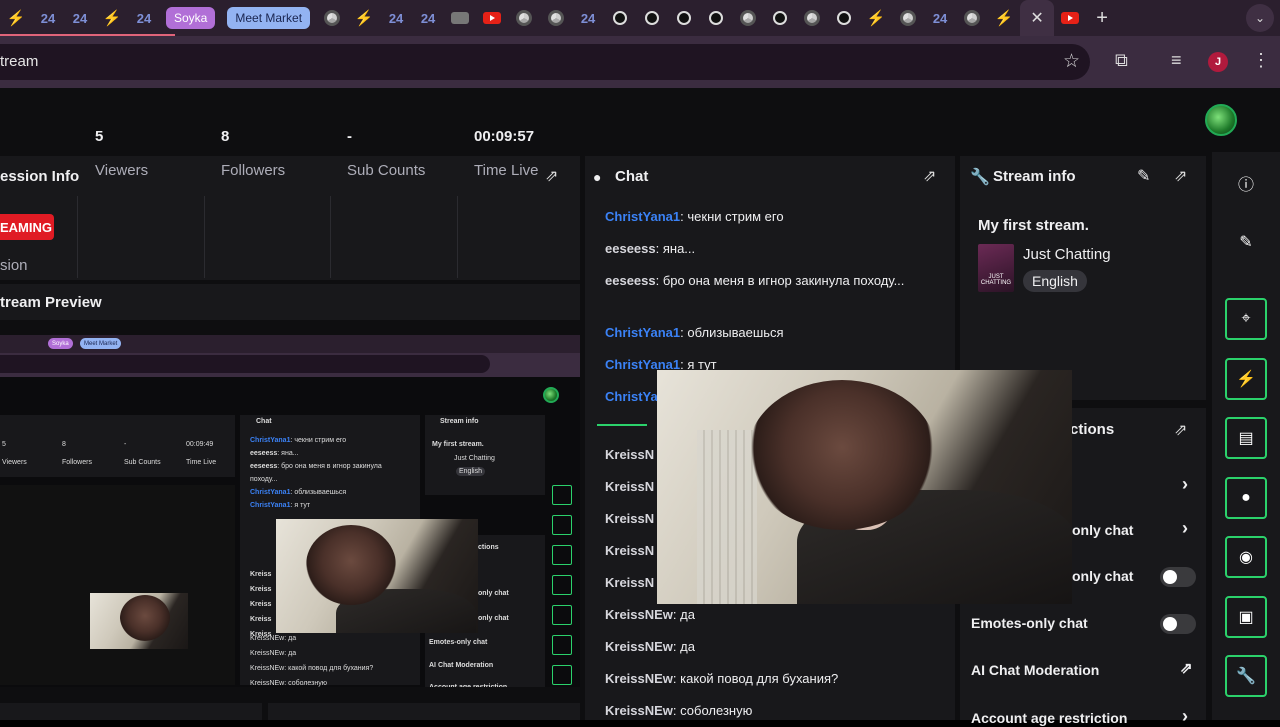 The width and height of the screenshot is (1280, 727). Describe the element at coordinates (1186, 668) in the screenshot. I see `external-link-icon: ⇗` at that location.